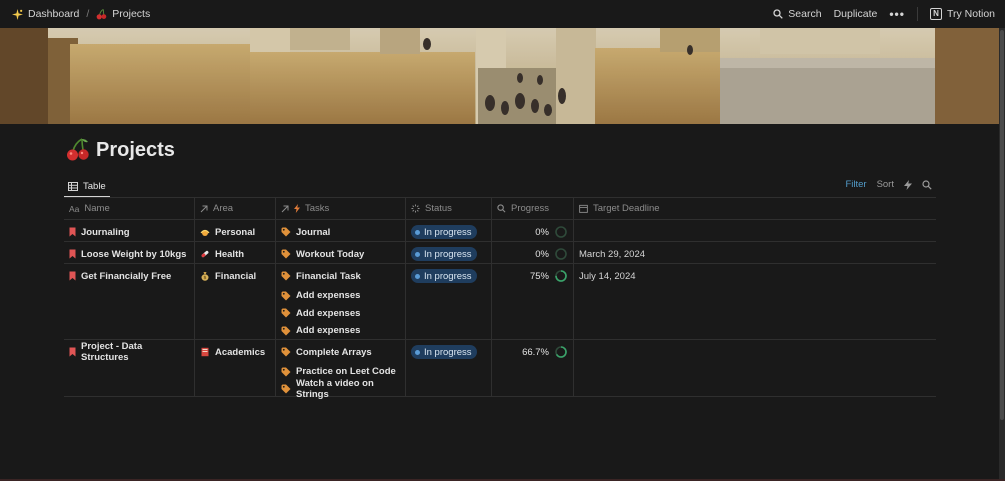  What do you see at coordinates (235, 368) in the screenshot?
I see `cell-area: Academics` at bounding box center [235, 368].